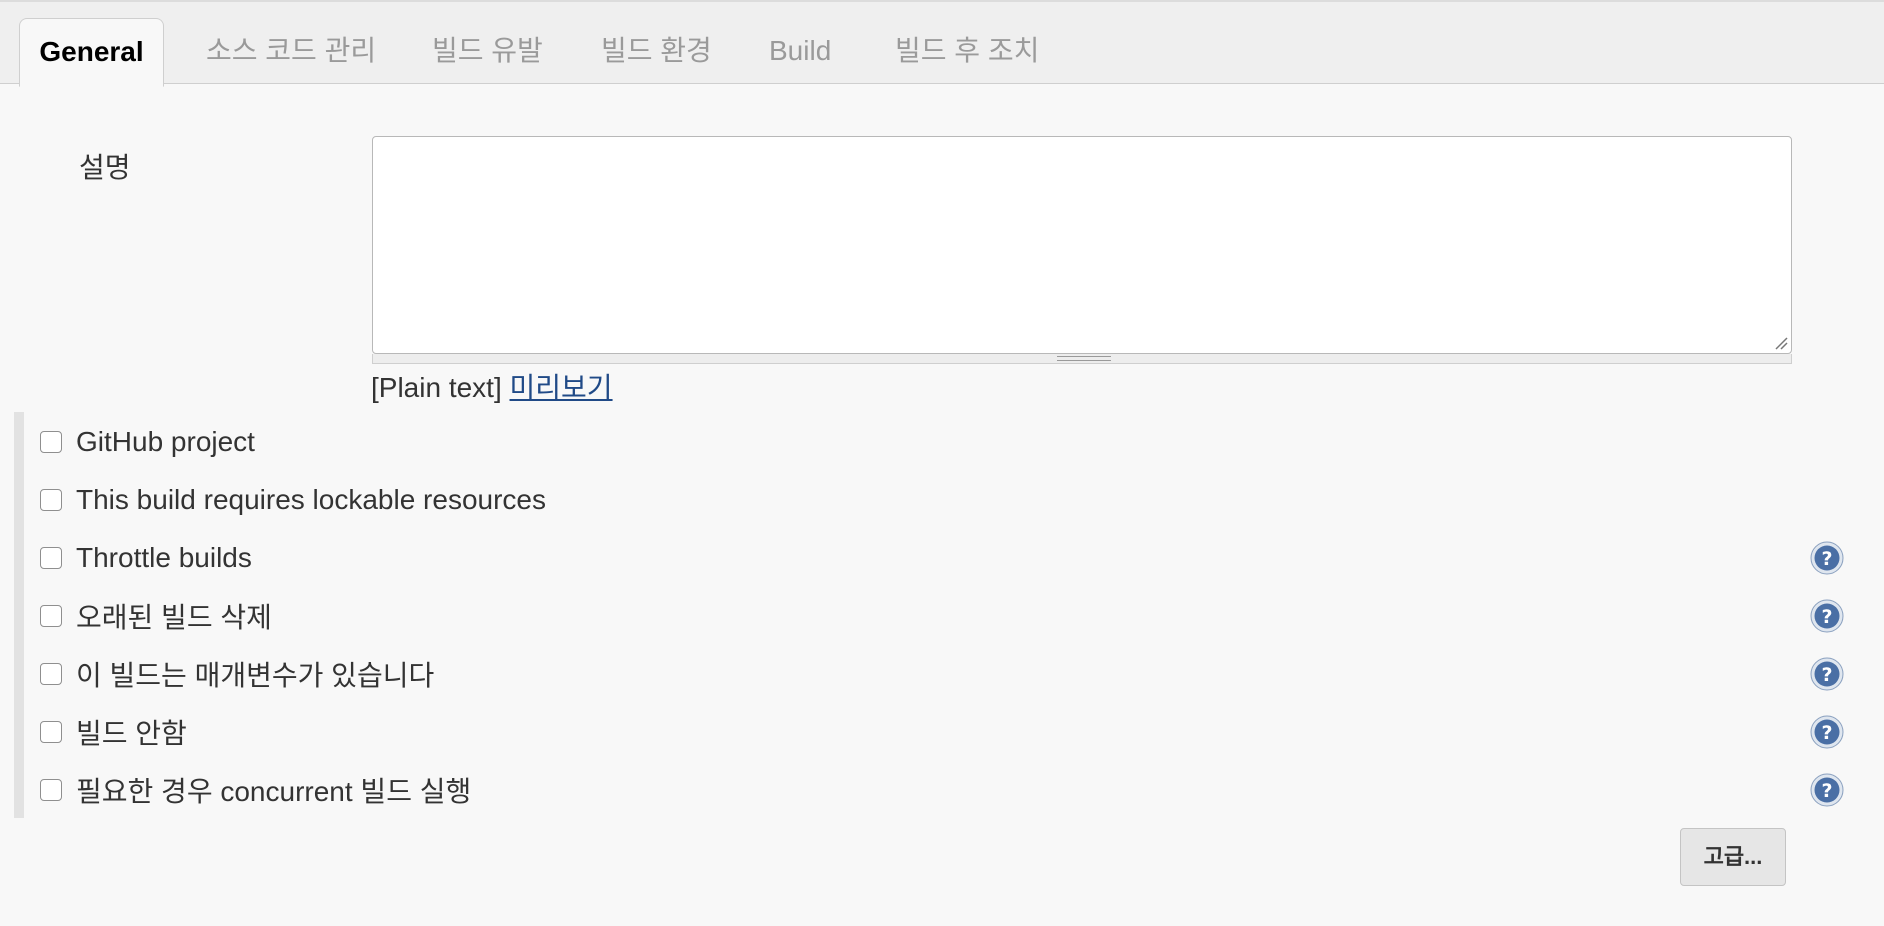  I want to click on options-section-bar, so click(19, 615).